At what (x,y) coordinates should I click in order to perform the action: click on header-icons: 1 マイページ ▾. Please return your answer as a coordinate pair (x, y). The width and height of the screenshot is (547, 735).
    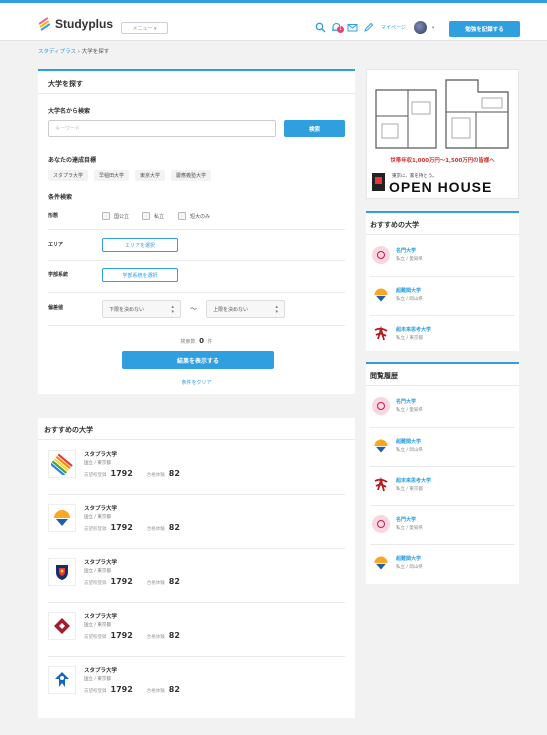
    Looking at the image, I should click on (374, 27).